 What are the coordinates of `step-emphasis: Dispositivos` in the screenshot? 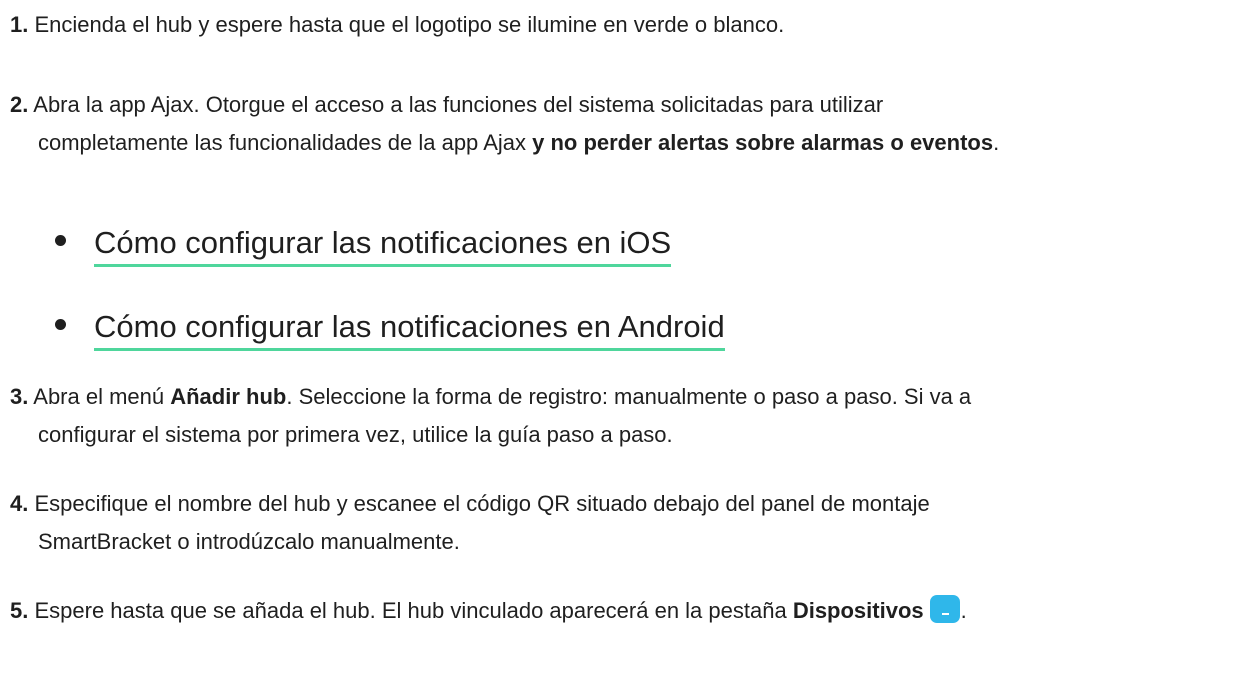 It's located at (858, 610).